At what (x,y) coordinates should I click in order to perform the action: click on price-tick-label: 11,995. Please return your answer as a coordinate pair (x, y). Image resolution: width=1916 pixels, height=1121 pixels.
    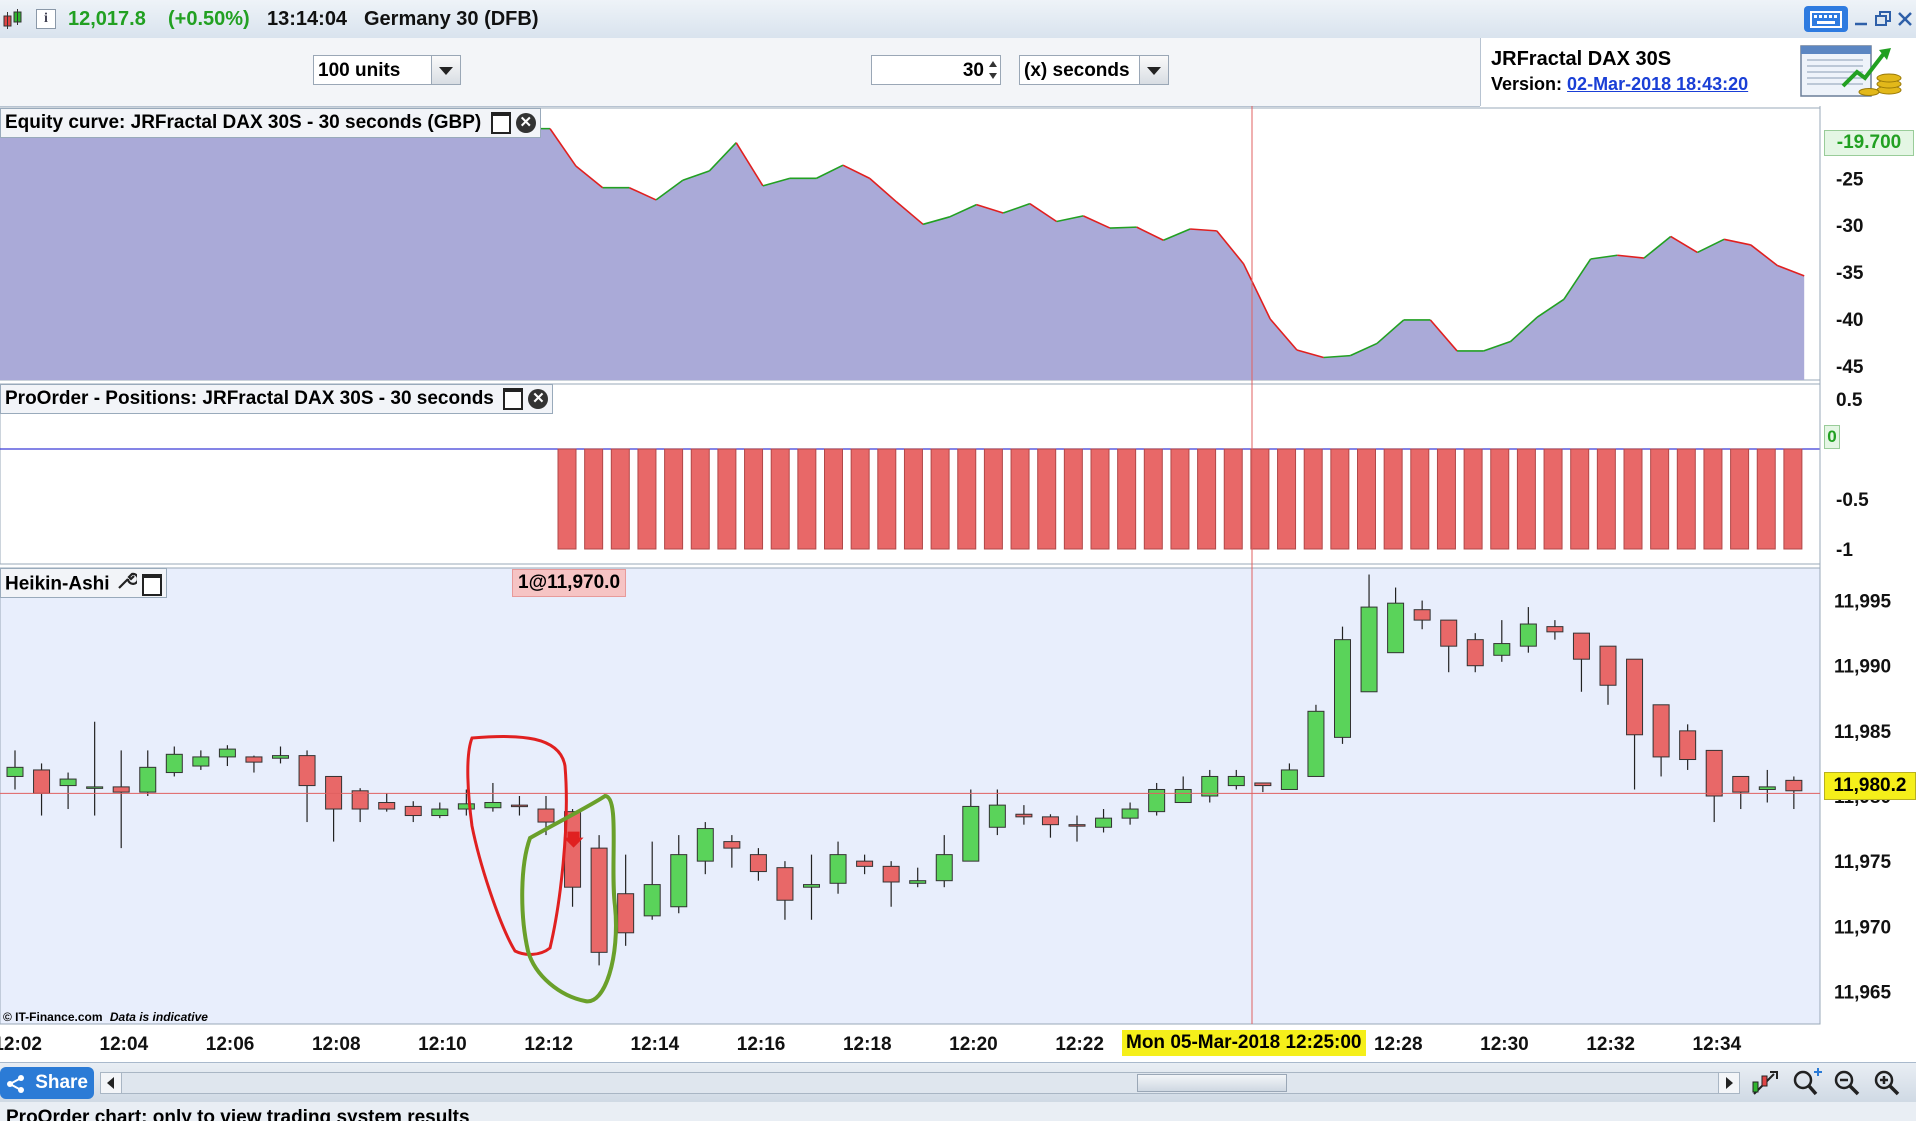
    Looking at the image, I should click on (1862, 602).